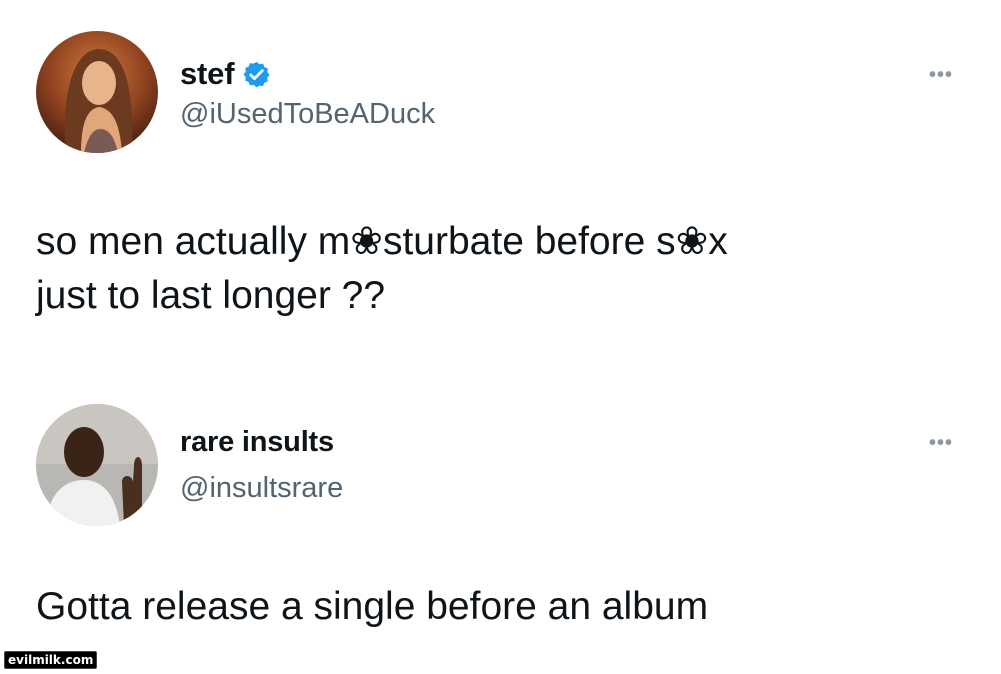 The width and height of the screenshot is (1001, 674). I want to click on avatar-stef, so click(97, 92).